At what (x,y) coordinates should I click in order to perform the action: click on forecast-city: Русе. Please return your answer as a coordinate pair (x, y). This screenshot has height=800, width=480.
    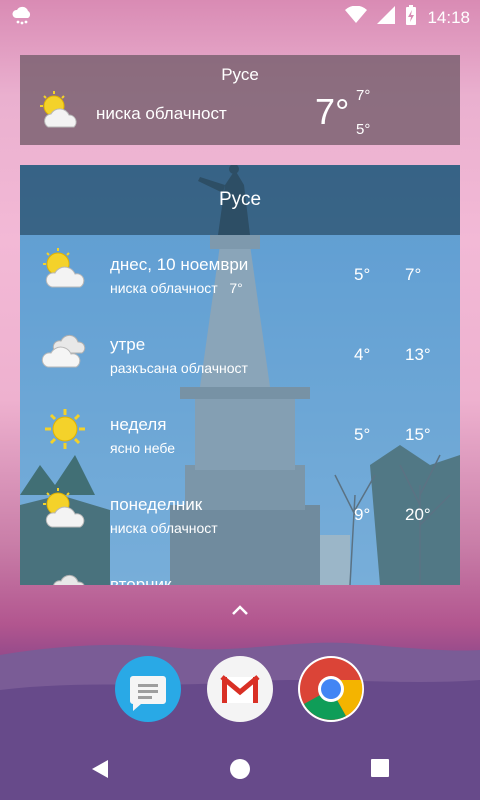
    Looking at the image, I should click on (240, 199).